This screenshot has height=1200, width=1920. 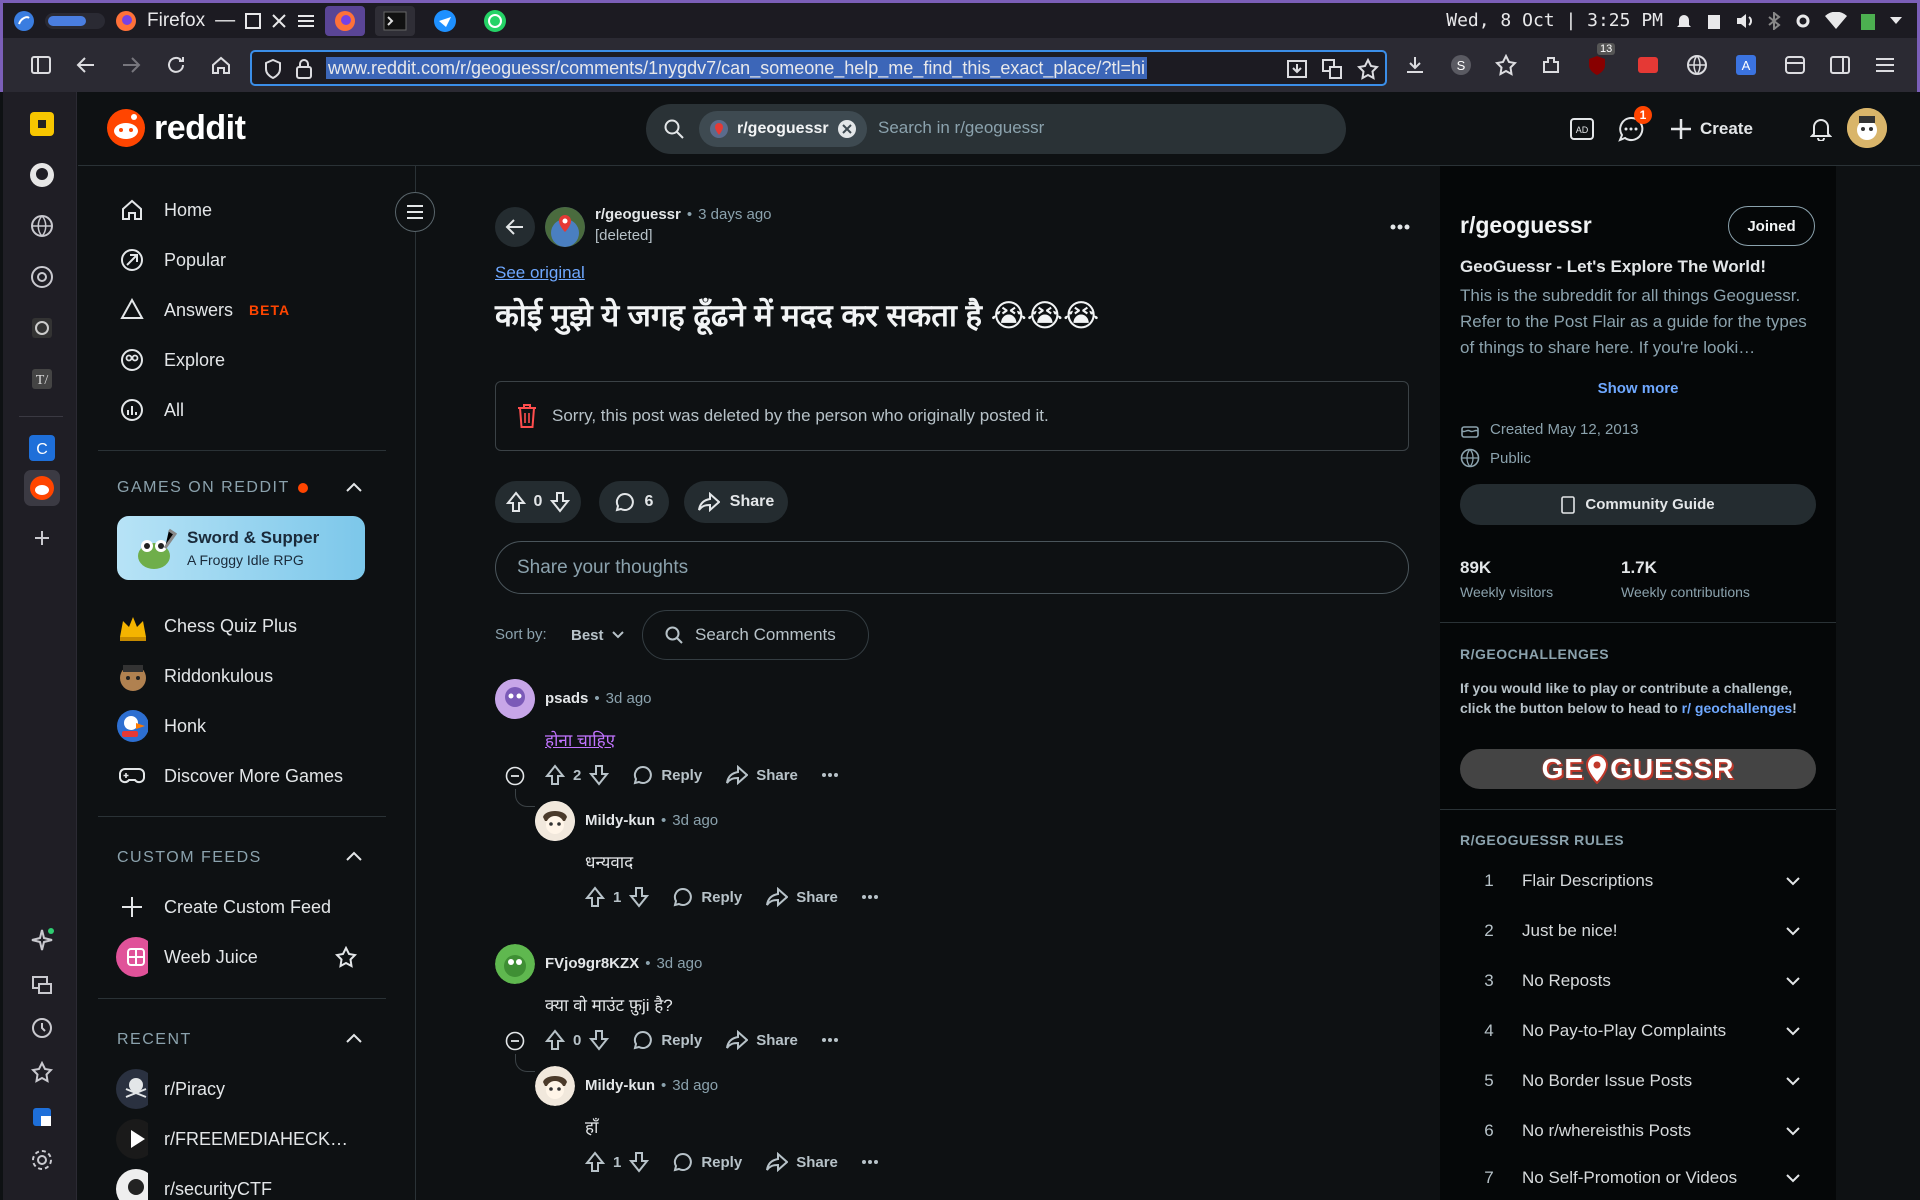 I want to click on post-comments-button: 6, so click(x=634, y=502).